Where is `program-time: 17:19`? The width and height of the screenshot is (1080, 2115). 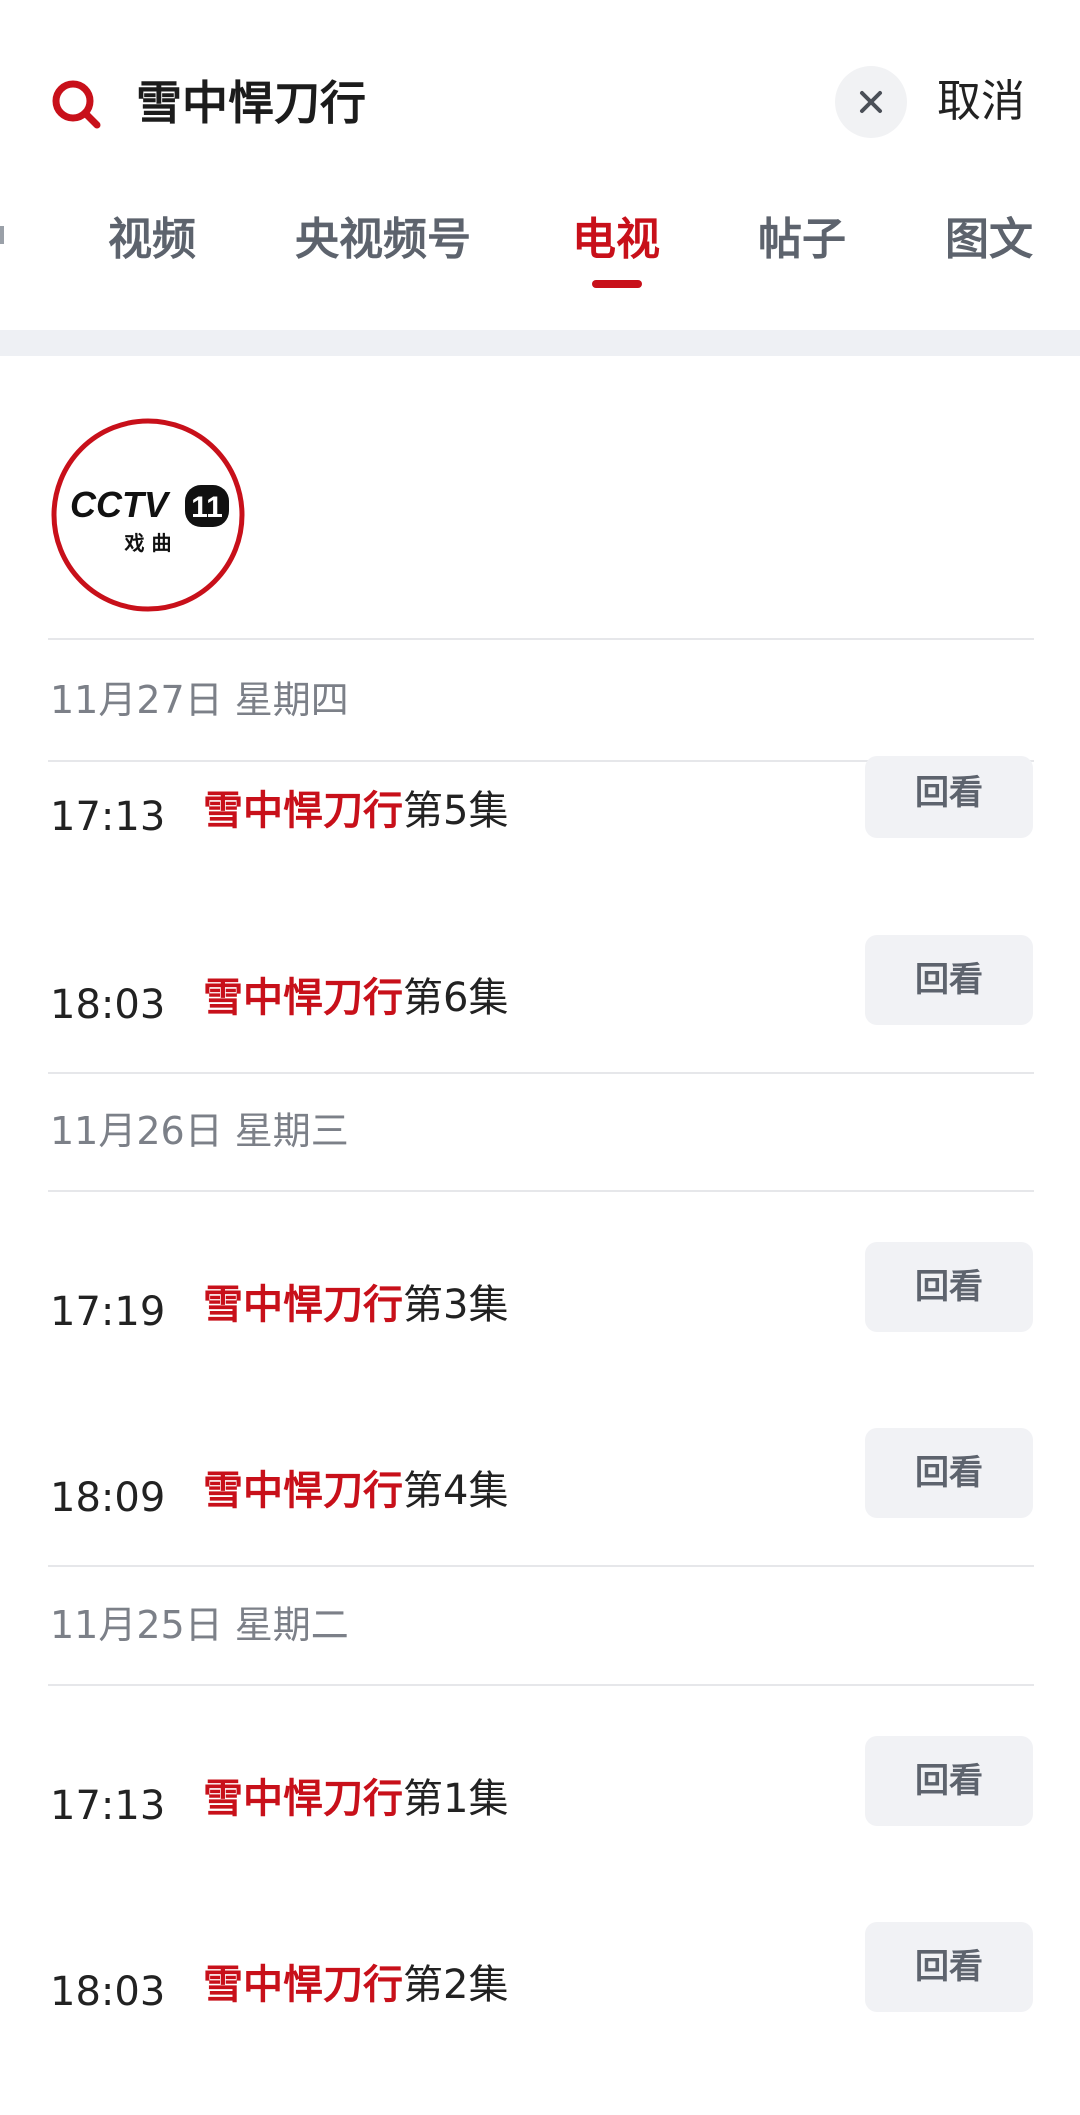
program-time: 17:19 is located at coordinates (108, 1312).